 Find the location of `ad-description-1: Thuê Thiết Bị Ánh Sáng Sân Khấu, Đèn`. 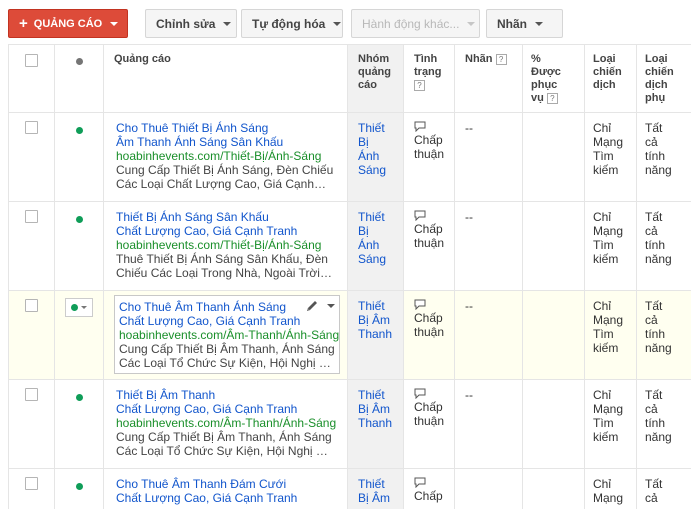

ad-description-1: Thuê Thiết Bị Ánh Sáng Sân Khấu, Đèn is located at coordinates (222, 259).